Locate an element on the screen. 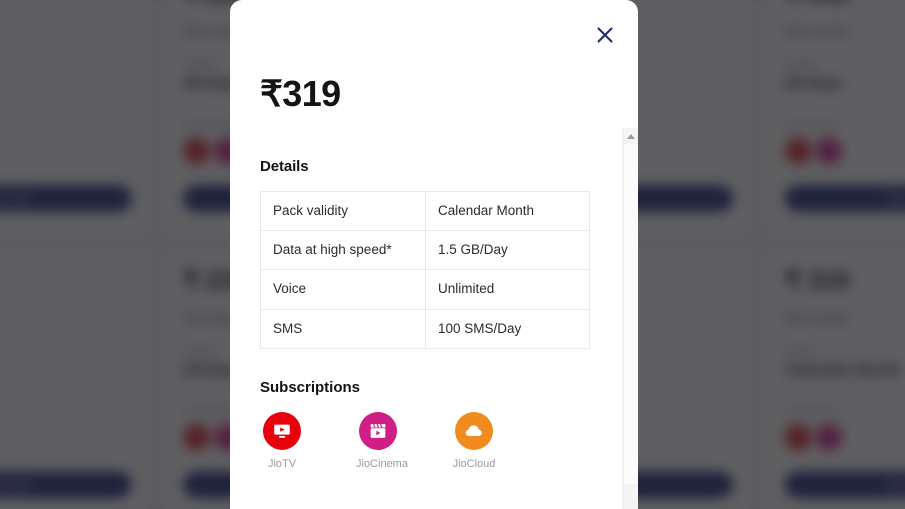 This screenshot has height=509, width=905. table-row: SMS 100 SMS/Day is located at coordinates (425, 328).